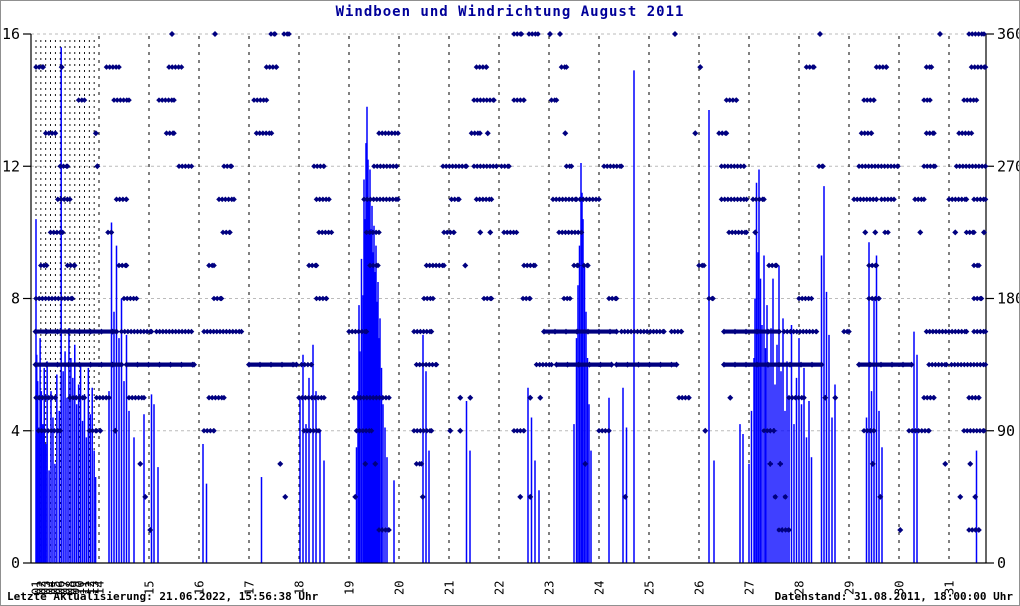 This screenshot has height=606, width=1020. I want to click on y-left-tick-label: 16, so click(11, 34).